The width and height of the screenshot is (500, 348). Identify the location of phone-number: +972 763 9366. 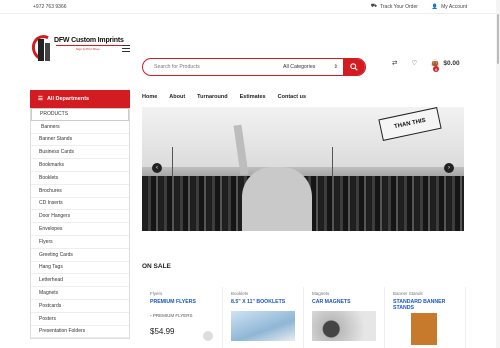
(50, 6).